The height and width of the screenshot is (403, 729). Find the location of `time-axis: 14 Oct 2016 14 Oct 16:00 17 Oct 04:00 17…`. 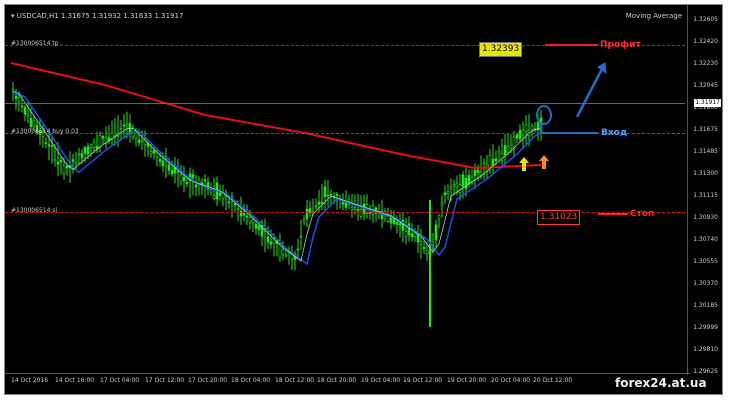

time-axis: 14 Oct 2016 14 Oct 16:00 17 Oct 04:00 17… is located at coordinates (347, 383).